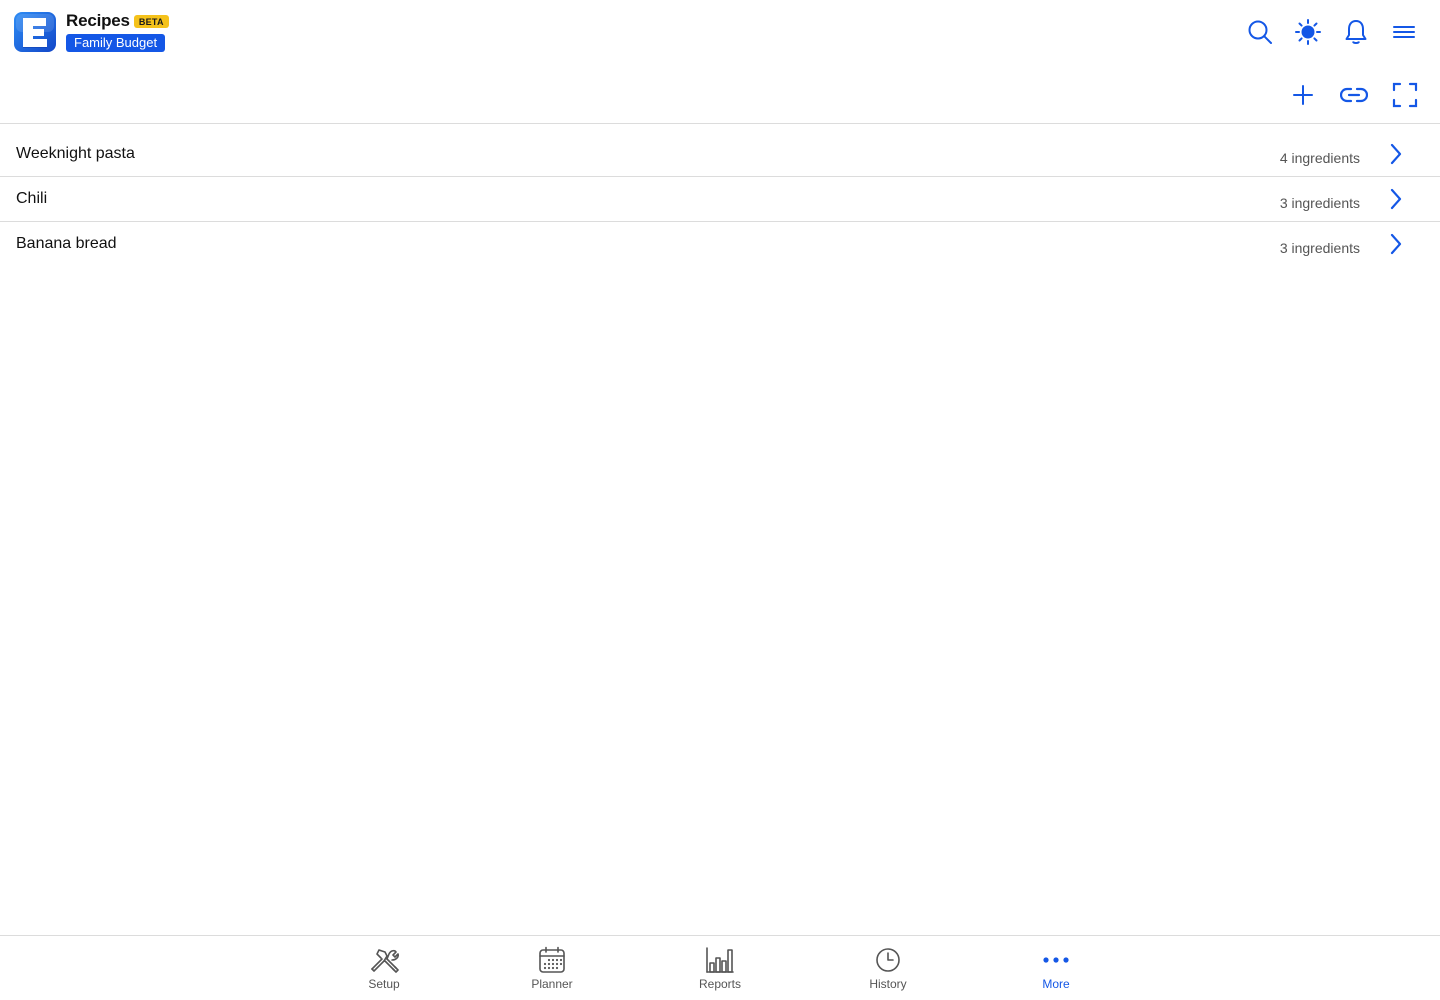  What do you see at coordinates (888, 960) in the screenshot?
I see `clock-icon` at bounding box center [888, 960].